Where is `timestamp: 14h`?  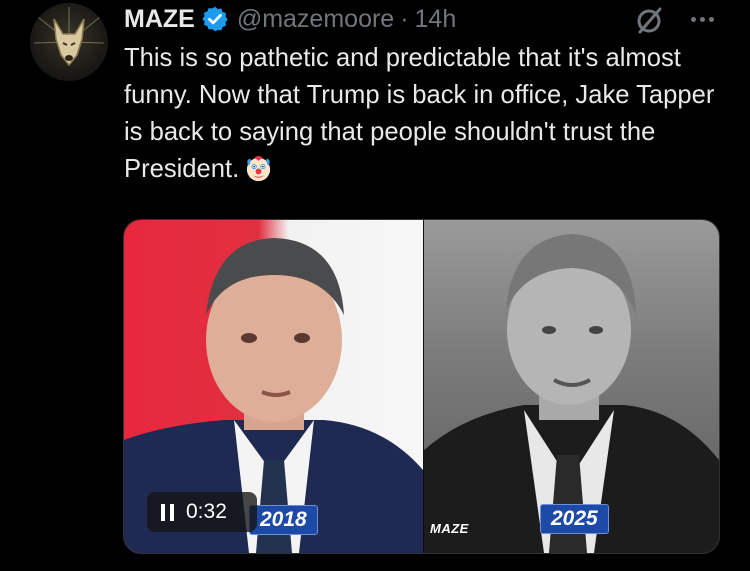
timestamp: 14h is located at coordinates (436, 19).